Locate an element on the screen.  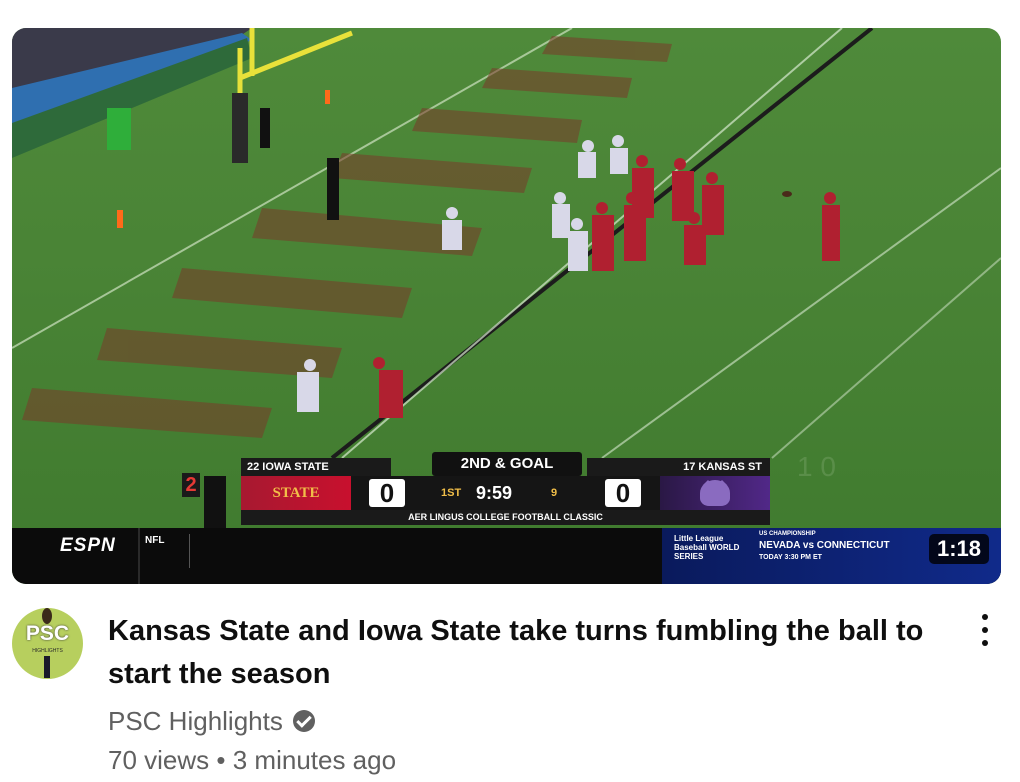
upload-age: 3 minutes ago is located at coordinates (314, 760).